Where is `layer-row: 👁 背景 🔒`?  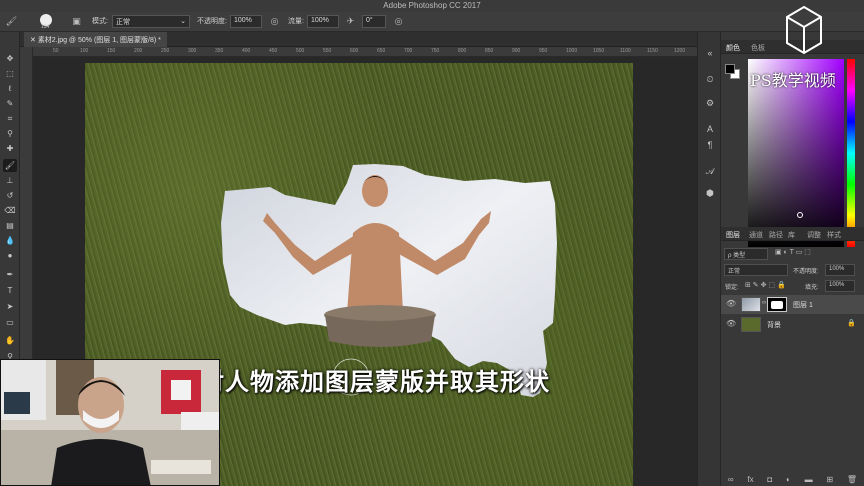
layer-row: 👁 背景 🔒 is located at coordinates (792, 324).